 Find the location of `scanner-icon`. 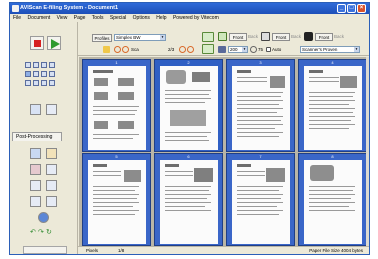

scanner-icon is located at coordinates (51, 109).